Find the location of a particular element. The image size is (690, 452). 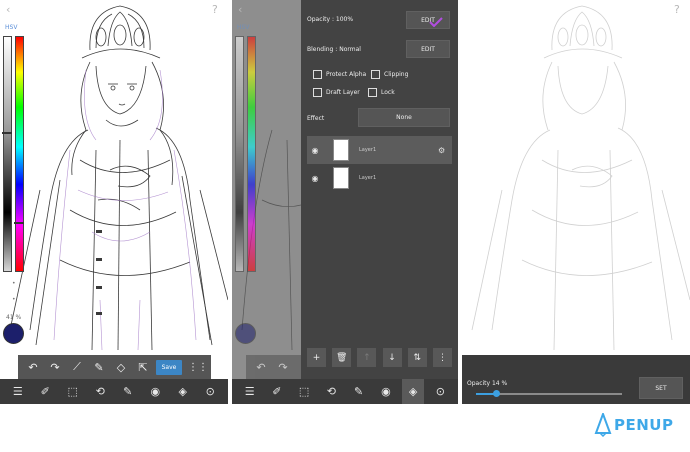

draft-layer-label: Draft Layer is located at coordinates (343, 92).